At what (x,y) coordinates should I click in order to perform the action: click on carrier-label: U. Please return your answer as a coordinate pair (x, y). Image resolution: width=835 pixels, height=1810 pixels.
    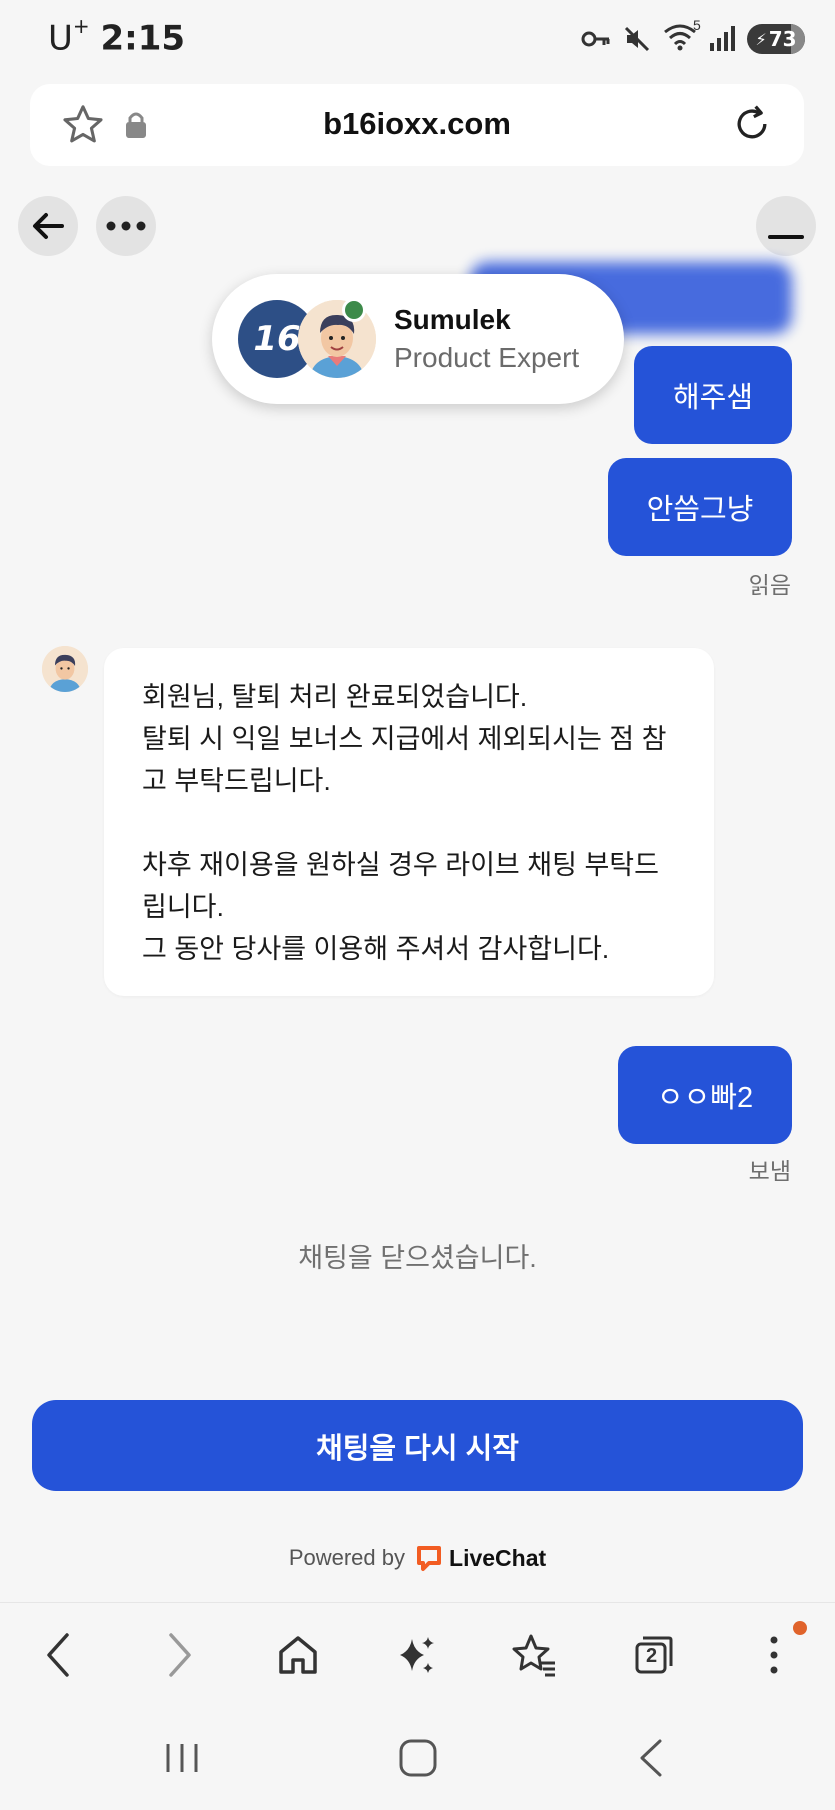
    Looking at the image, I should click on (60, 38).